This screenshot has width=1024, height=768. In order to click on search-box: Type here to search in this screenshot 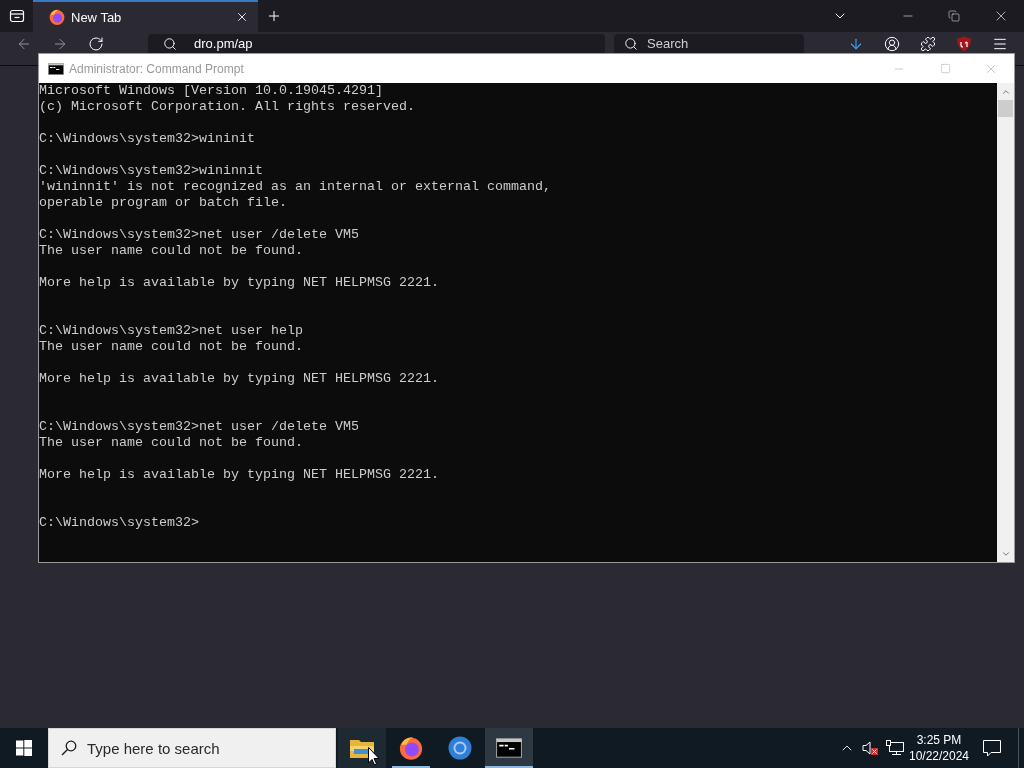, I will do `click(192, 748)`.